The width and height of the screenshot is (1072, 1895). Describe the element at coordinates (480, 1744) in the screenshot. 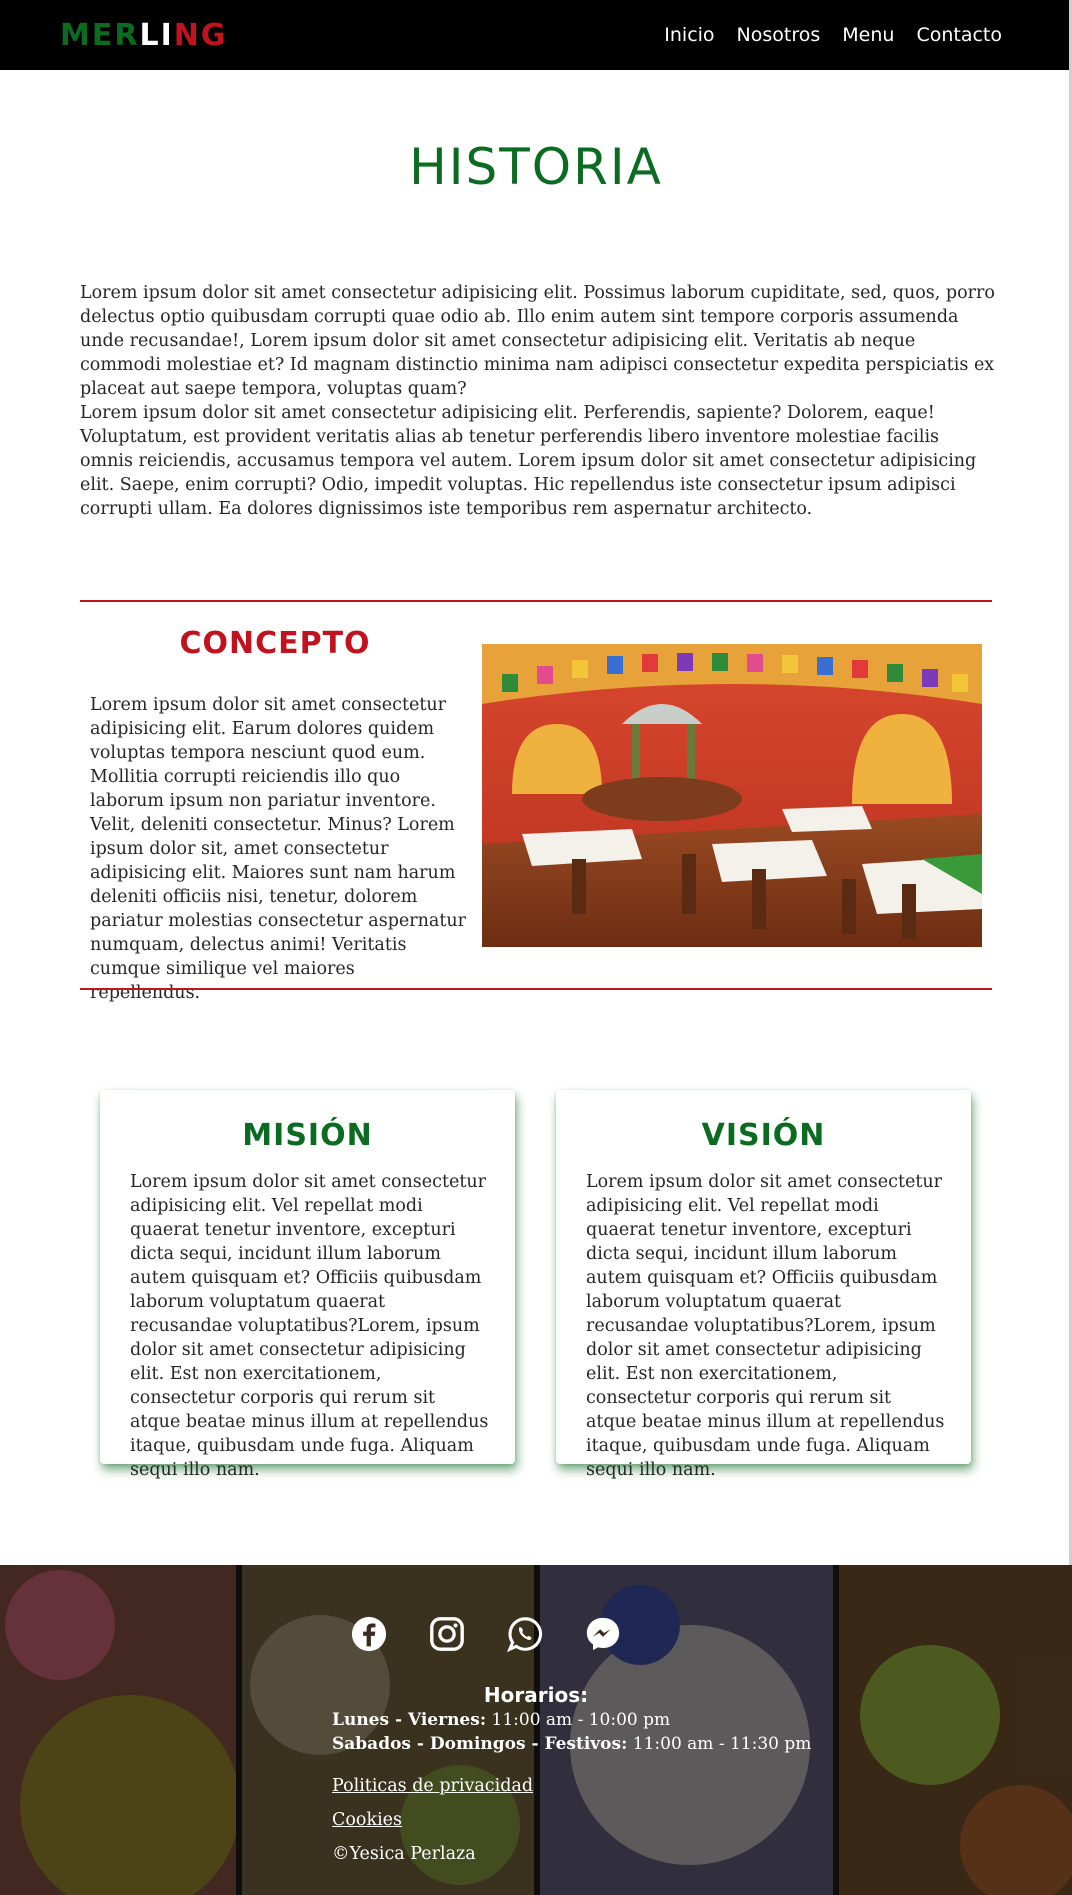

I see `horario-weekend-label: Sabados - Domingos - Festivos:` at that location.